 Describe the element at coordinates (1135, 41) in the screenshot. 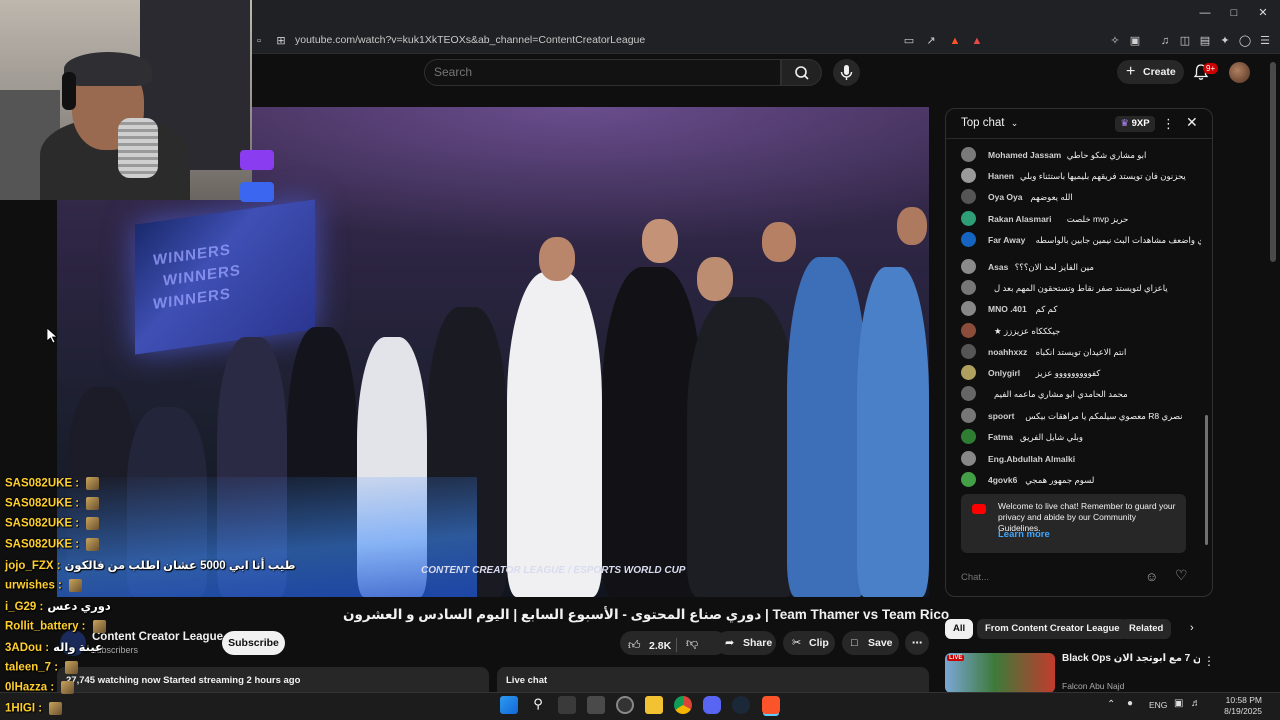

I see `tab-icon: ▣` at that location.